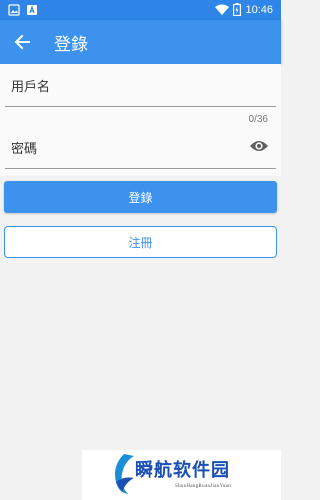 Image resolution: width=320 pixels, height=500 pixels. Describe the element at coordinates (124, 474) in the screenshot. I see `watermark-logo-icon` at that location.